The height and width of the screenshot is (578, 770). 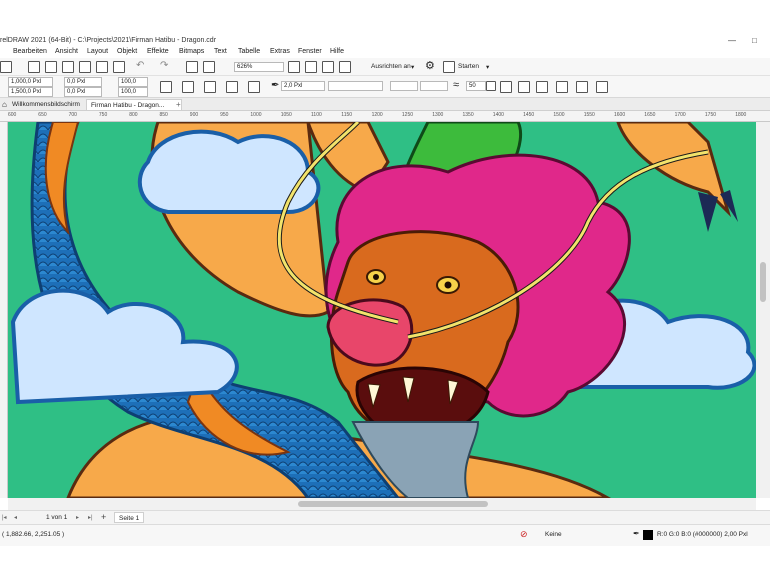 I want to click on horizontal-scroll-thumb, so click(x=393, y=504).